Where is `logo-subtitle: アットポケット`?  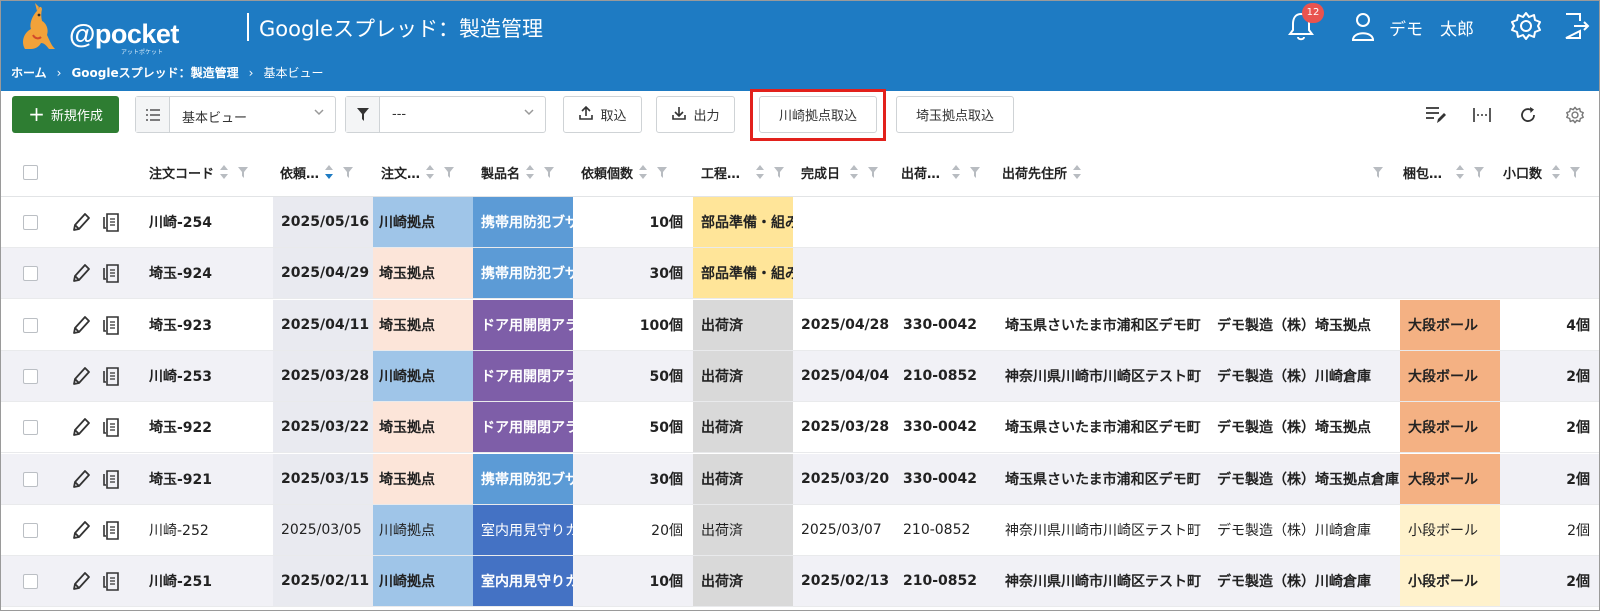 logo-subtitle: アットポケット is located at coordinates (142, 52).